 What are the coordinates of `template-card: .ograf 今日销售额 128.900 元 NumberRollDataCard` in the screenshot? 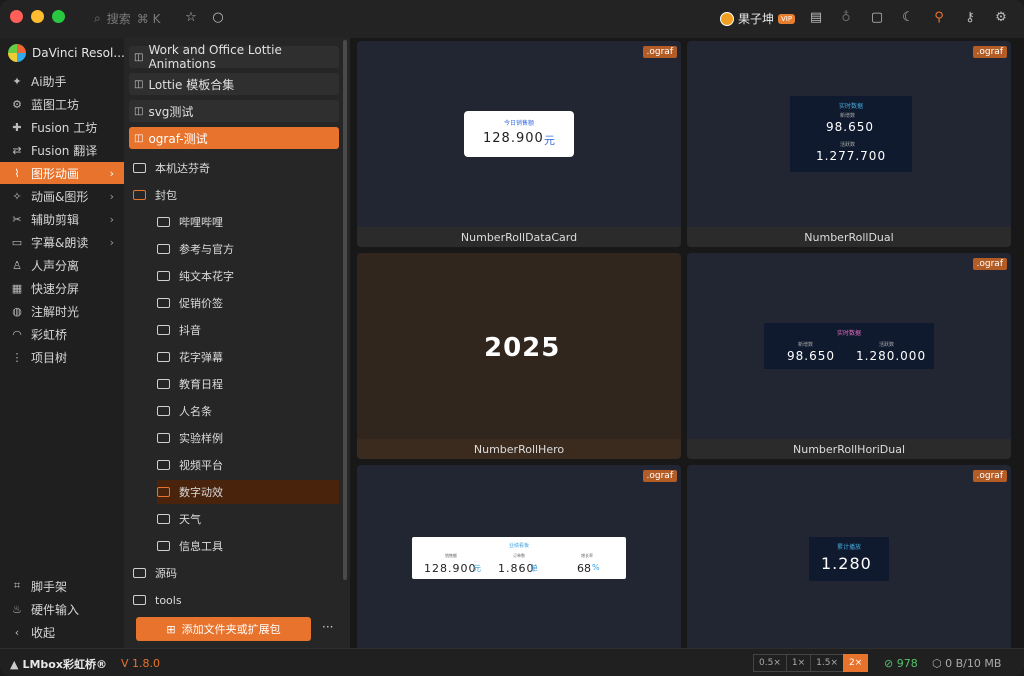 It's located at (519, 144).